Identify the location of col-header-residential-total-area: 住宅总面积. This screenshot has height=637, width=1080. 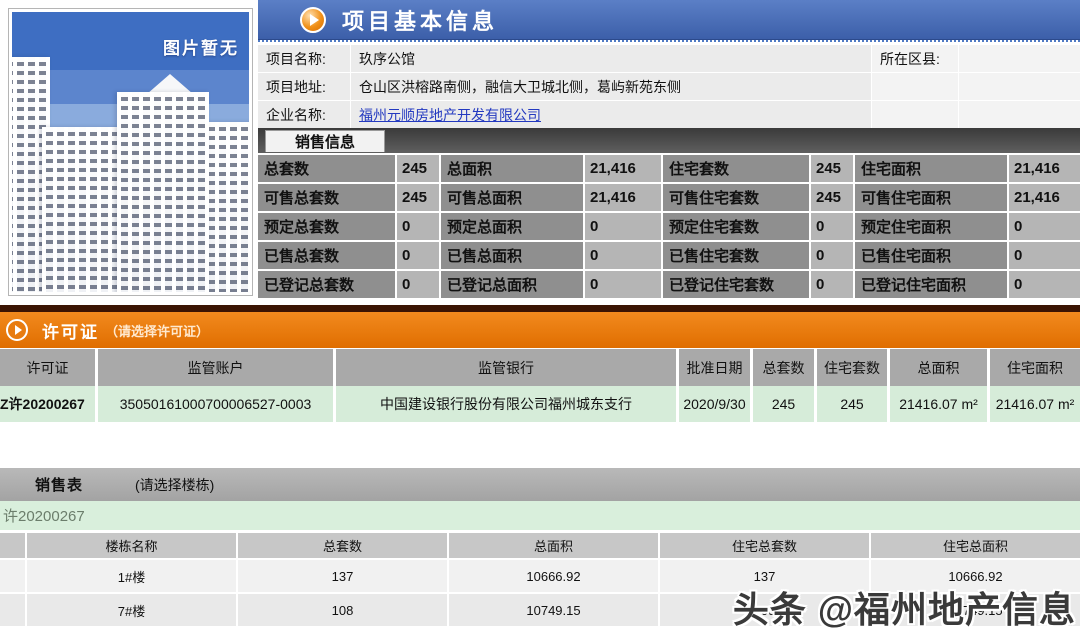
(975, 545).